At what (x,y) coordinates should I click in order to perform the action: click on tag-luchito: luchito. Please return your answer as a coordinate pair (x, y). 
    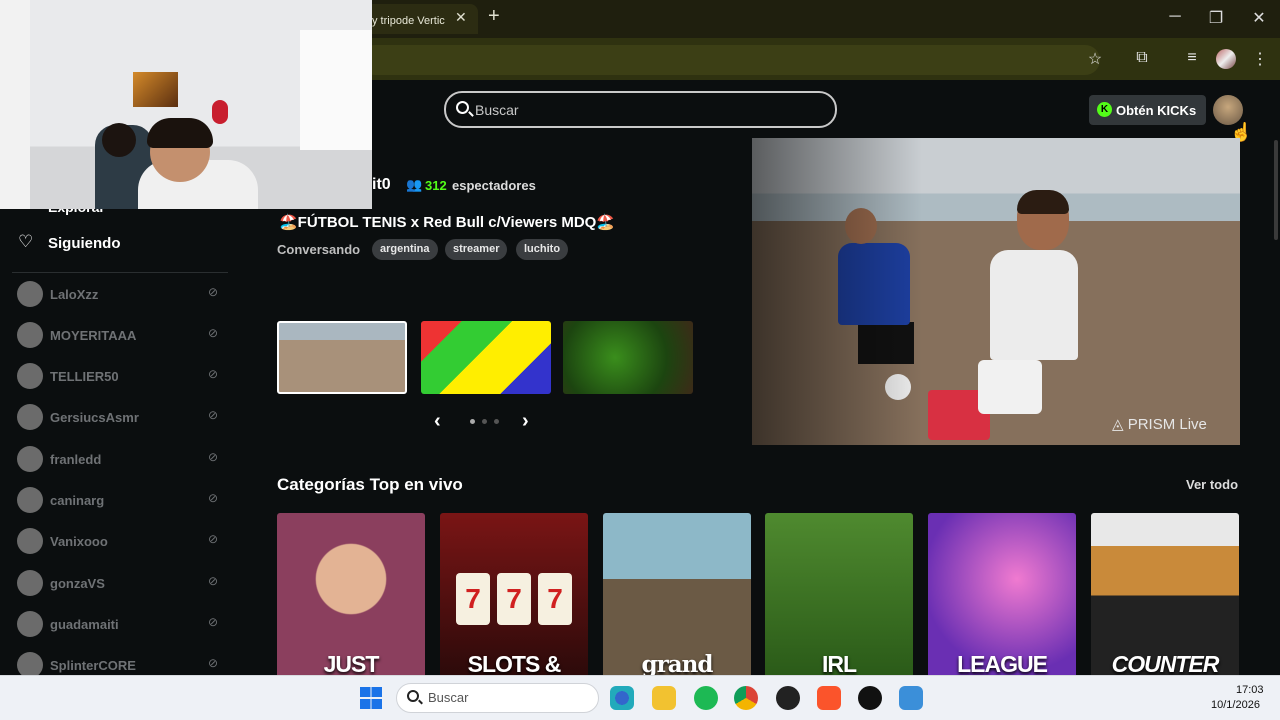
    Looking at the image, I should click on (542, 249).